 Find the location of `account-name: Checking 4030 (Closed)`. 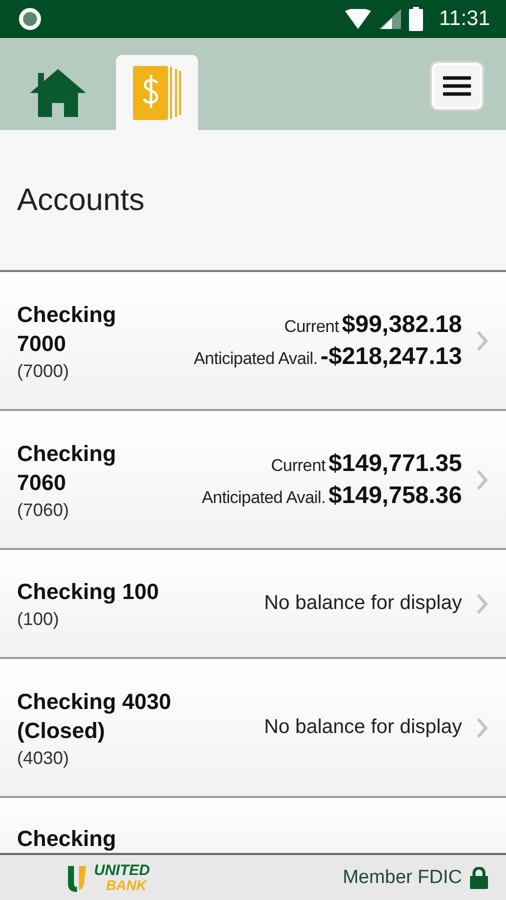

account-name: Checking 4030 (Closed) is located at coordinates (94, 716).